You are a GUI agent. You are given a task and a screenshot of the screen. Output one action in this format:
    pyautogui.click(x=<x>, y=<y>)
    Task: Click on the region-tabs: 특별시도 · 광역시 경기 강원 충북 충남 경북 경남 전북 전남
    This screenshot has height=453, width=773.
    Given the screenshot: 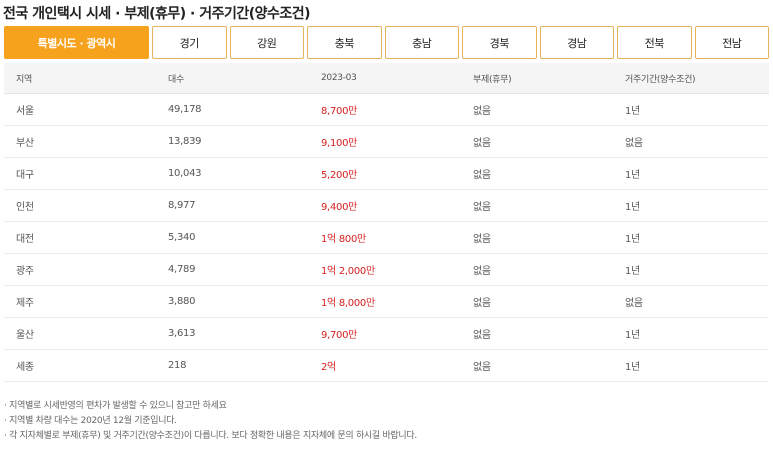 What is the action you would take?
    pyautogui.click(x=386, y=42)
    